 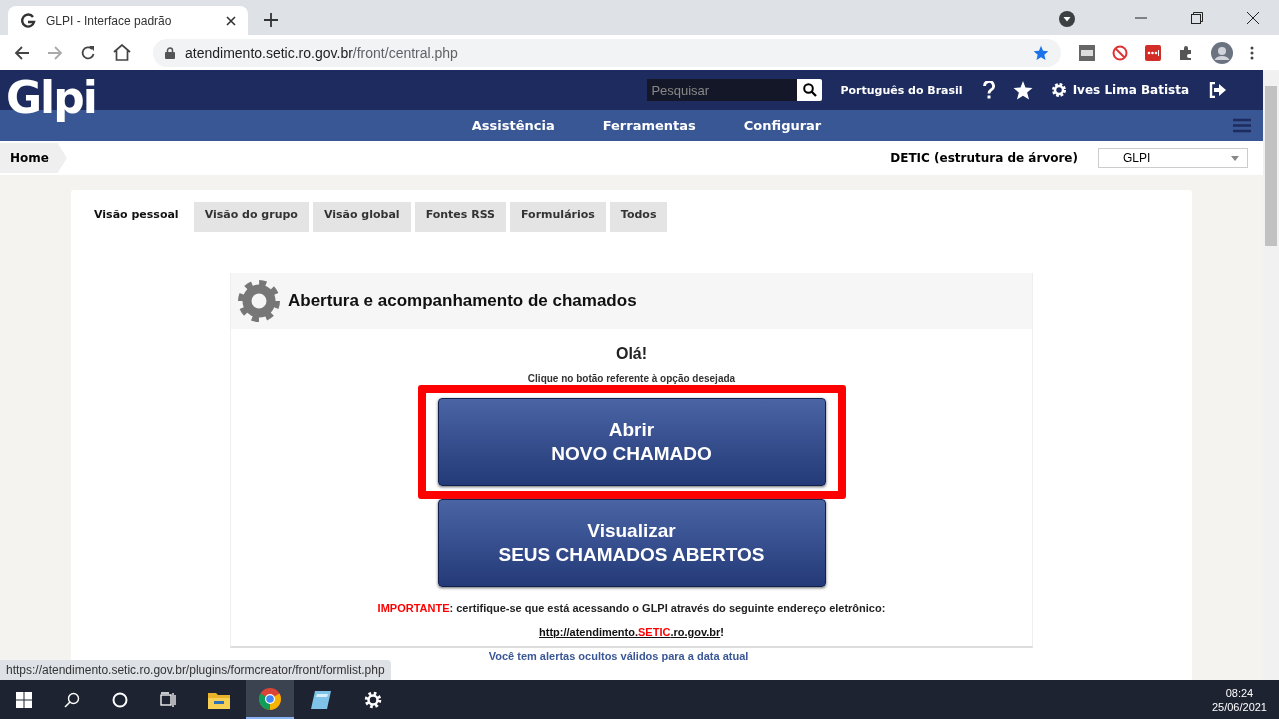 I want to click on reload-icon, so click(x=88, y=52).